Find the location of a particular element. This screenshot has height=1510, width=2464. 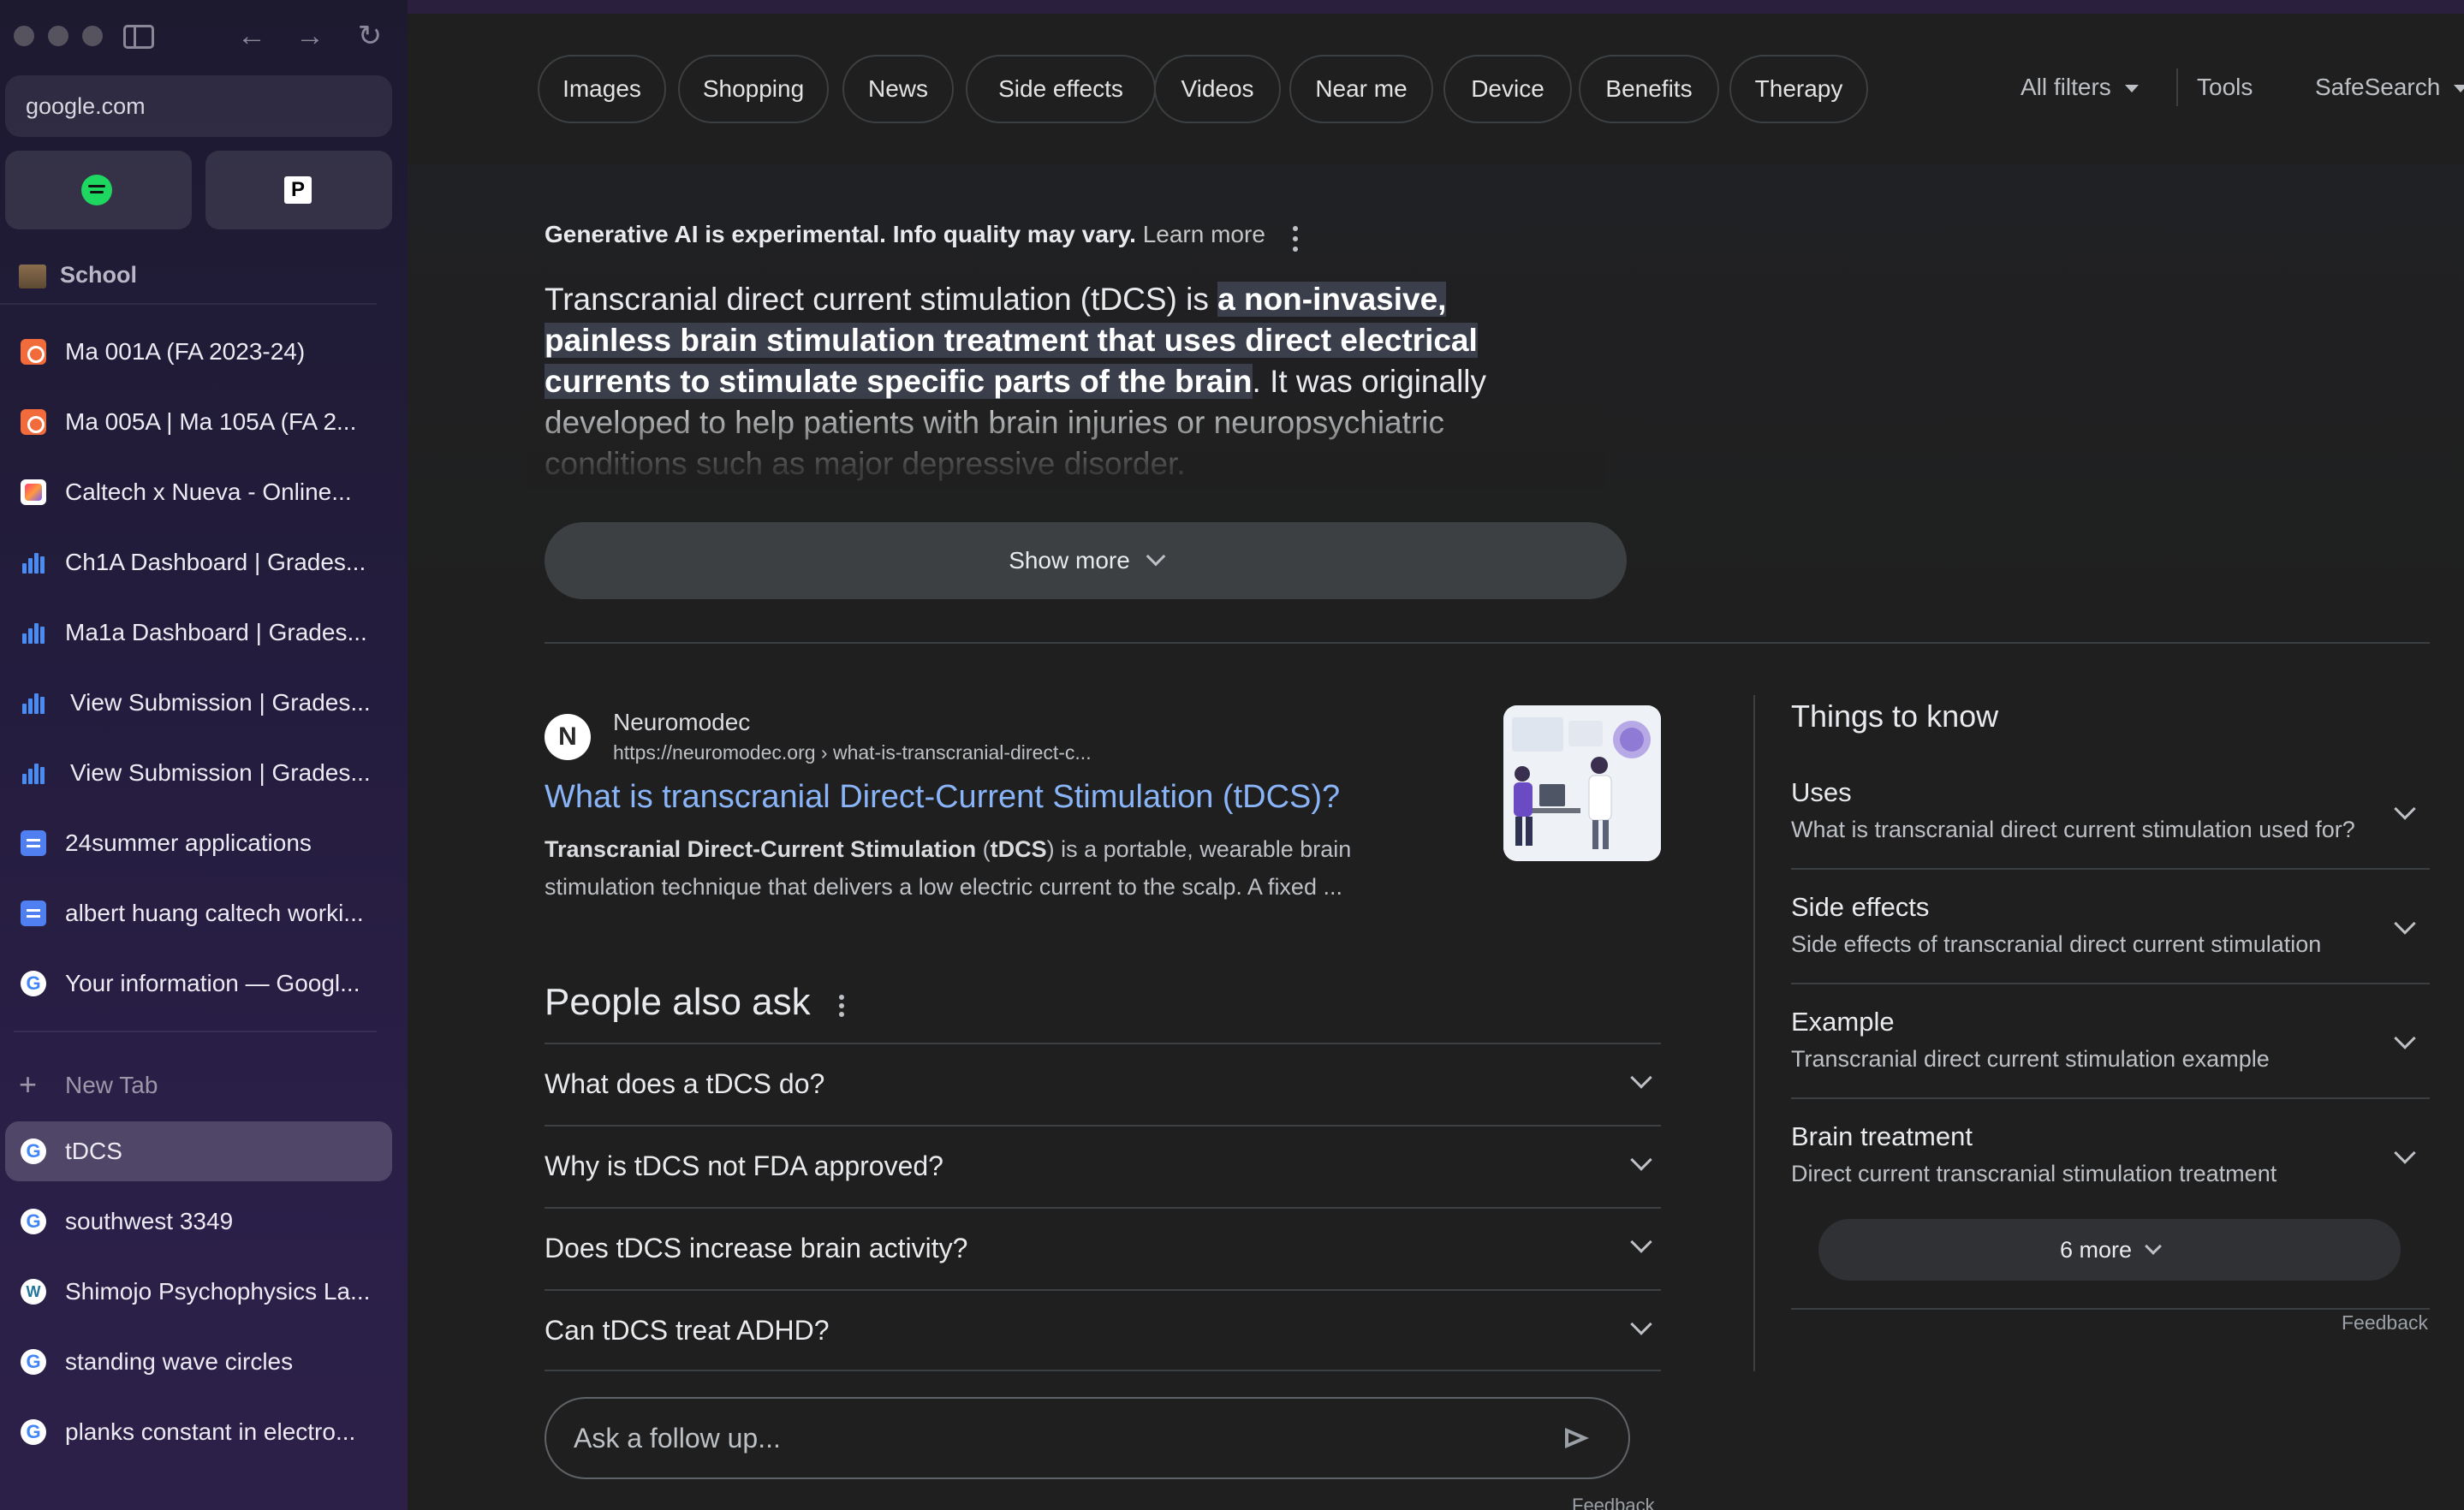

tab-item: Ma 001A (FA 2023-24) is located at coordinates (198, 352).